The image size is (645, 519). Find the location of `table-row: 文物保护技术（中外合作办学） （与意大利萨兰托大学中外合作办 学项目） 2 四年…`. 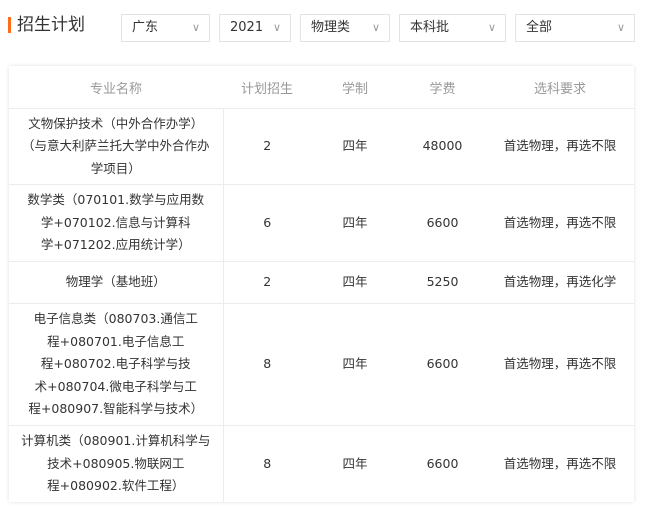

table-row: 文物保护技术（中外合作办学） （与意大利萨兰托大学中外合作办 学项目） 2 四年… is located at coordinates (321, 146).